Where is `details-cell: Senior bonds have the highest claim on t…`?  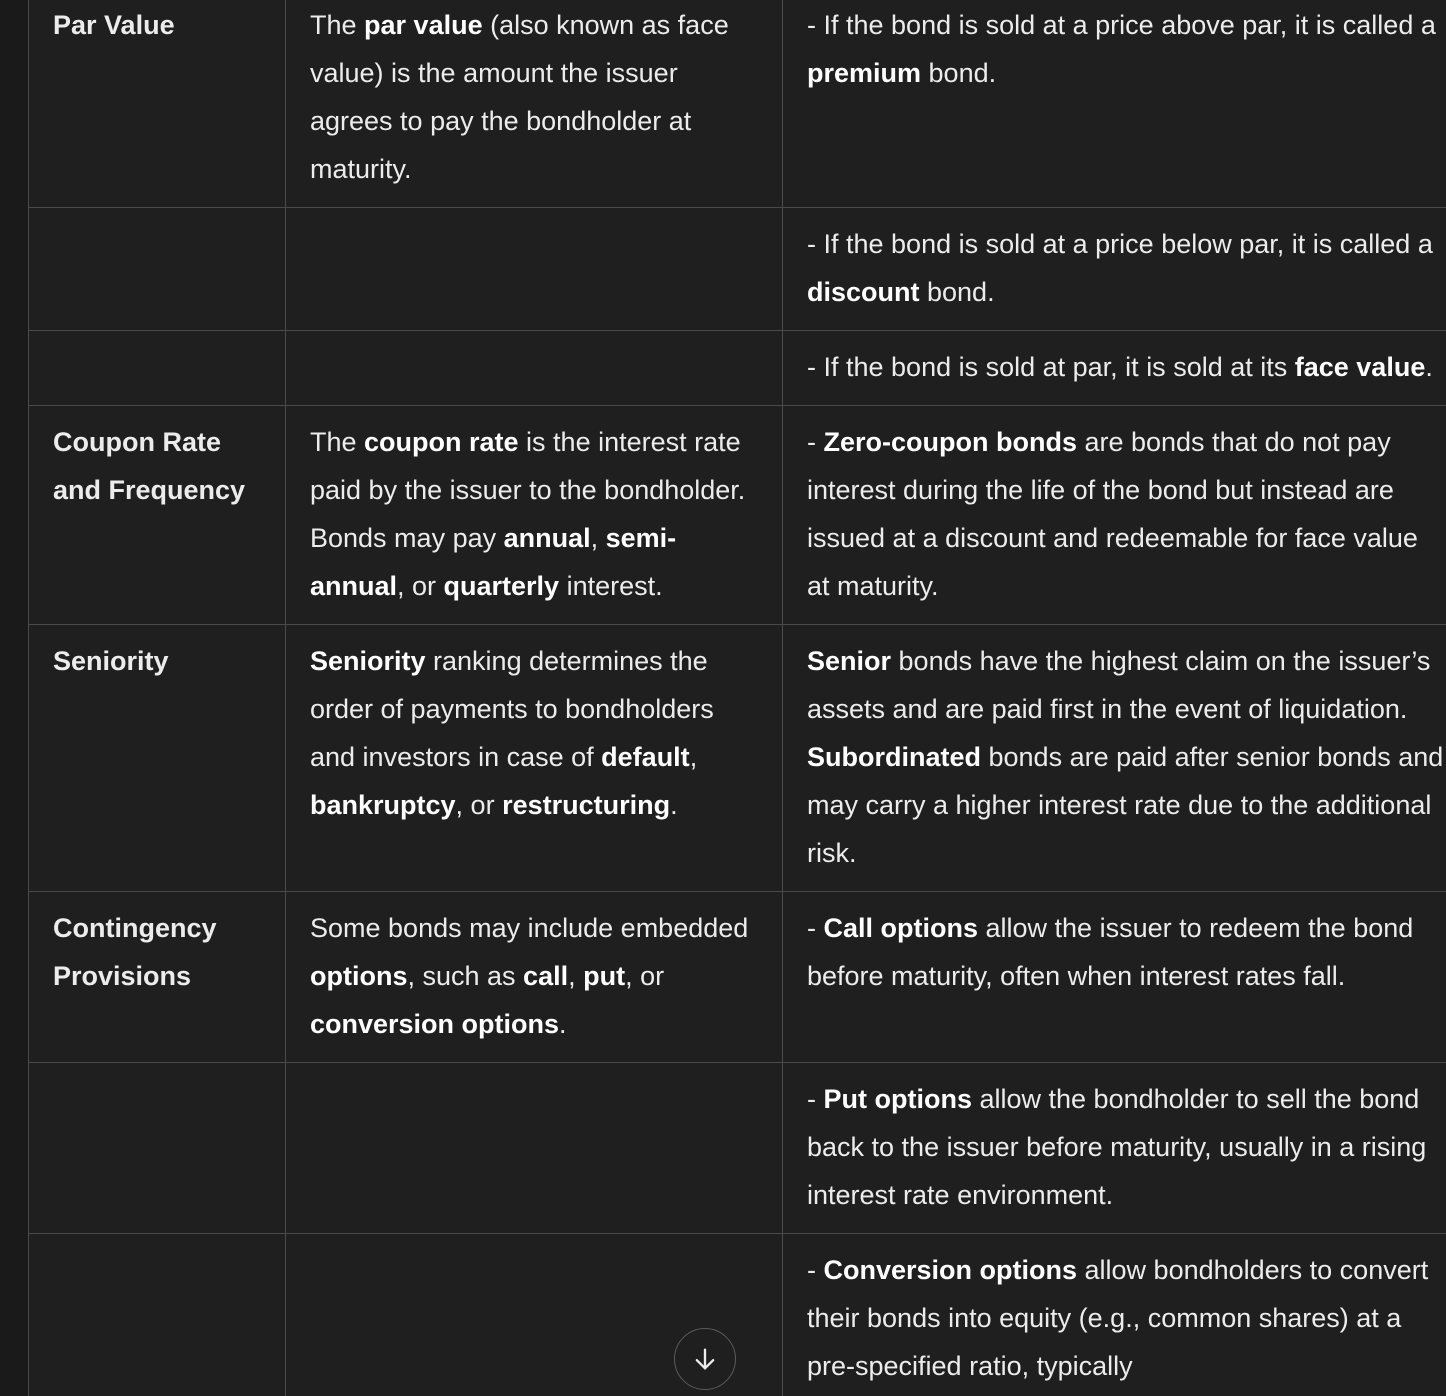
details-cell: Senior bonds have the highest claim on t… is located at coordinates (1114, 758).